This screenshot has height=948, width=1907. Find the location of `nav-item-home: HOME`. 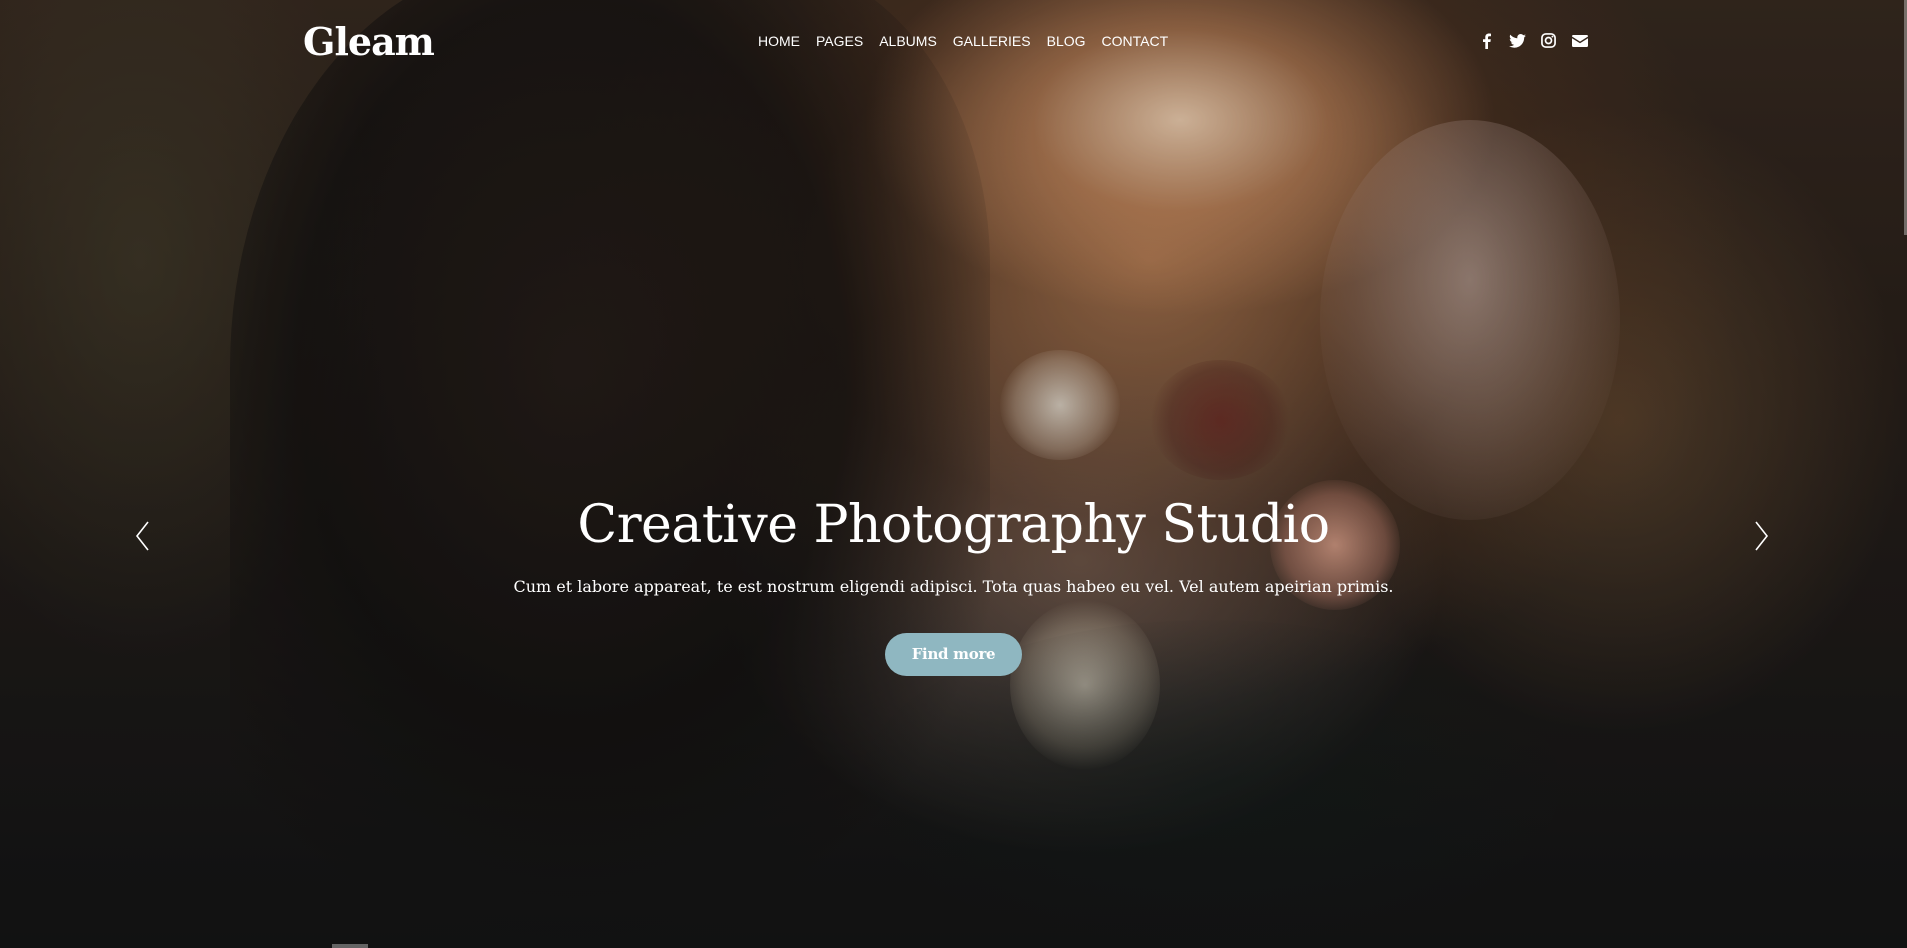

nav-item-home: HOME is located at coordinates (779, 41).